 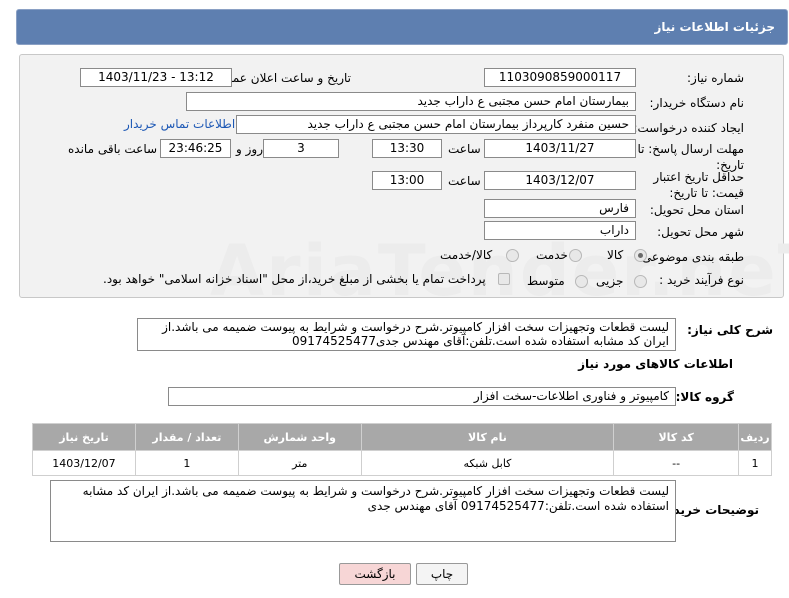 What do you see at coordinates (156, 77) in the screenshot?
I see `announce-datetime-field: 1403/11/23 - 13:12` at bounding box center [156, 77].